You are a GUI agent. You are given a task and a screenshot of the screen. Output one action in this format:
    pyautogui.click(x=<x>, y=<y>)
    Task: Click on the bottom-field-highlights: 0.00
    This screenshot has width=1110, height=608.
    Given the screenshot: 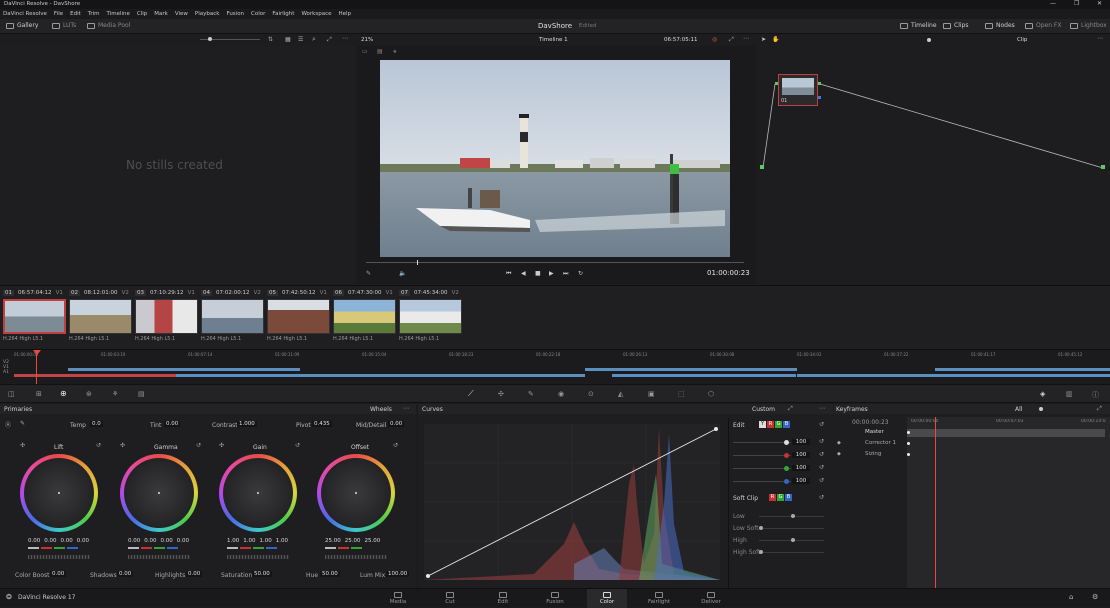 What is the action you would take?
    pyautogui.click(x=194, y=574)
    